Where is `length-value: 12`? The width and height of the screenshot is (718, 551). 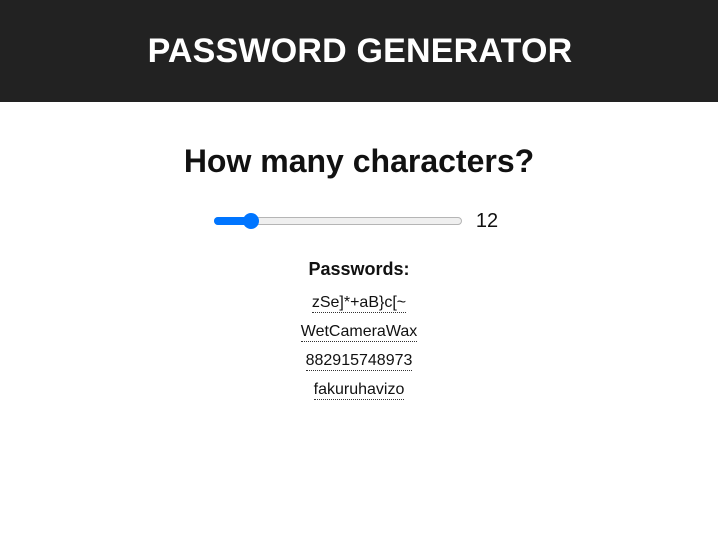 length-value: 12 is located at coordinates (487, 221).